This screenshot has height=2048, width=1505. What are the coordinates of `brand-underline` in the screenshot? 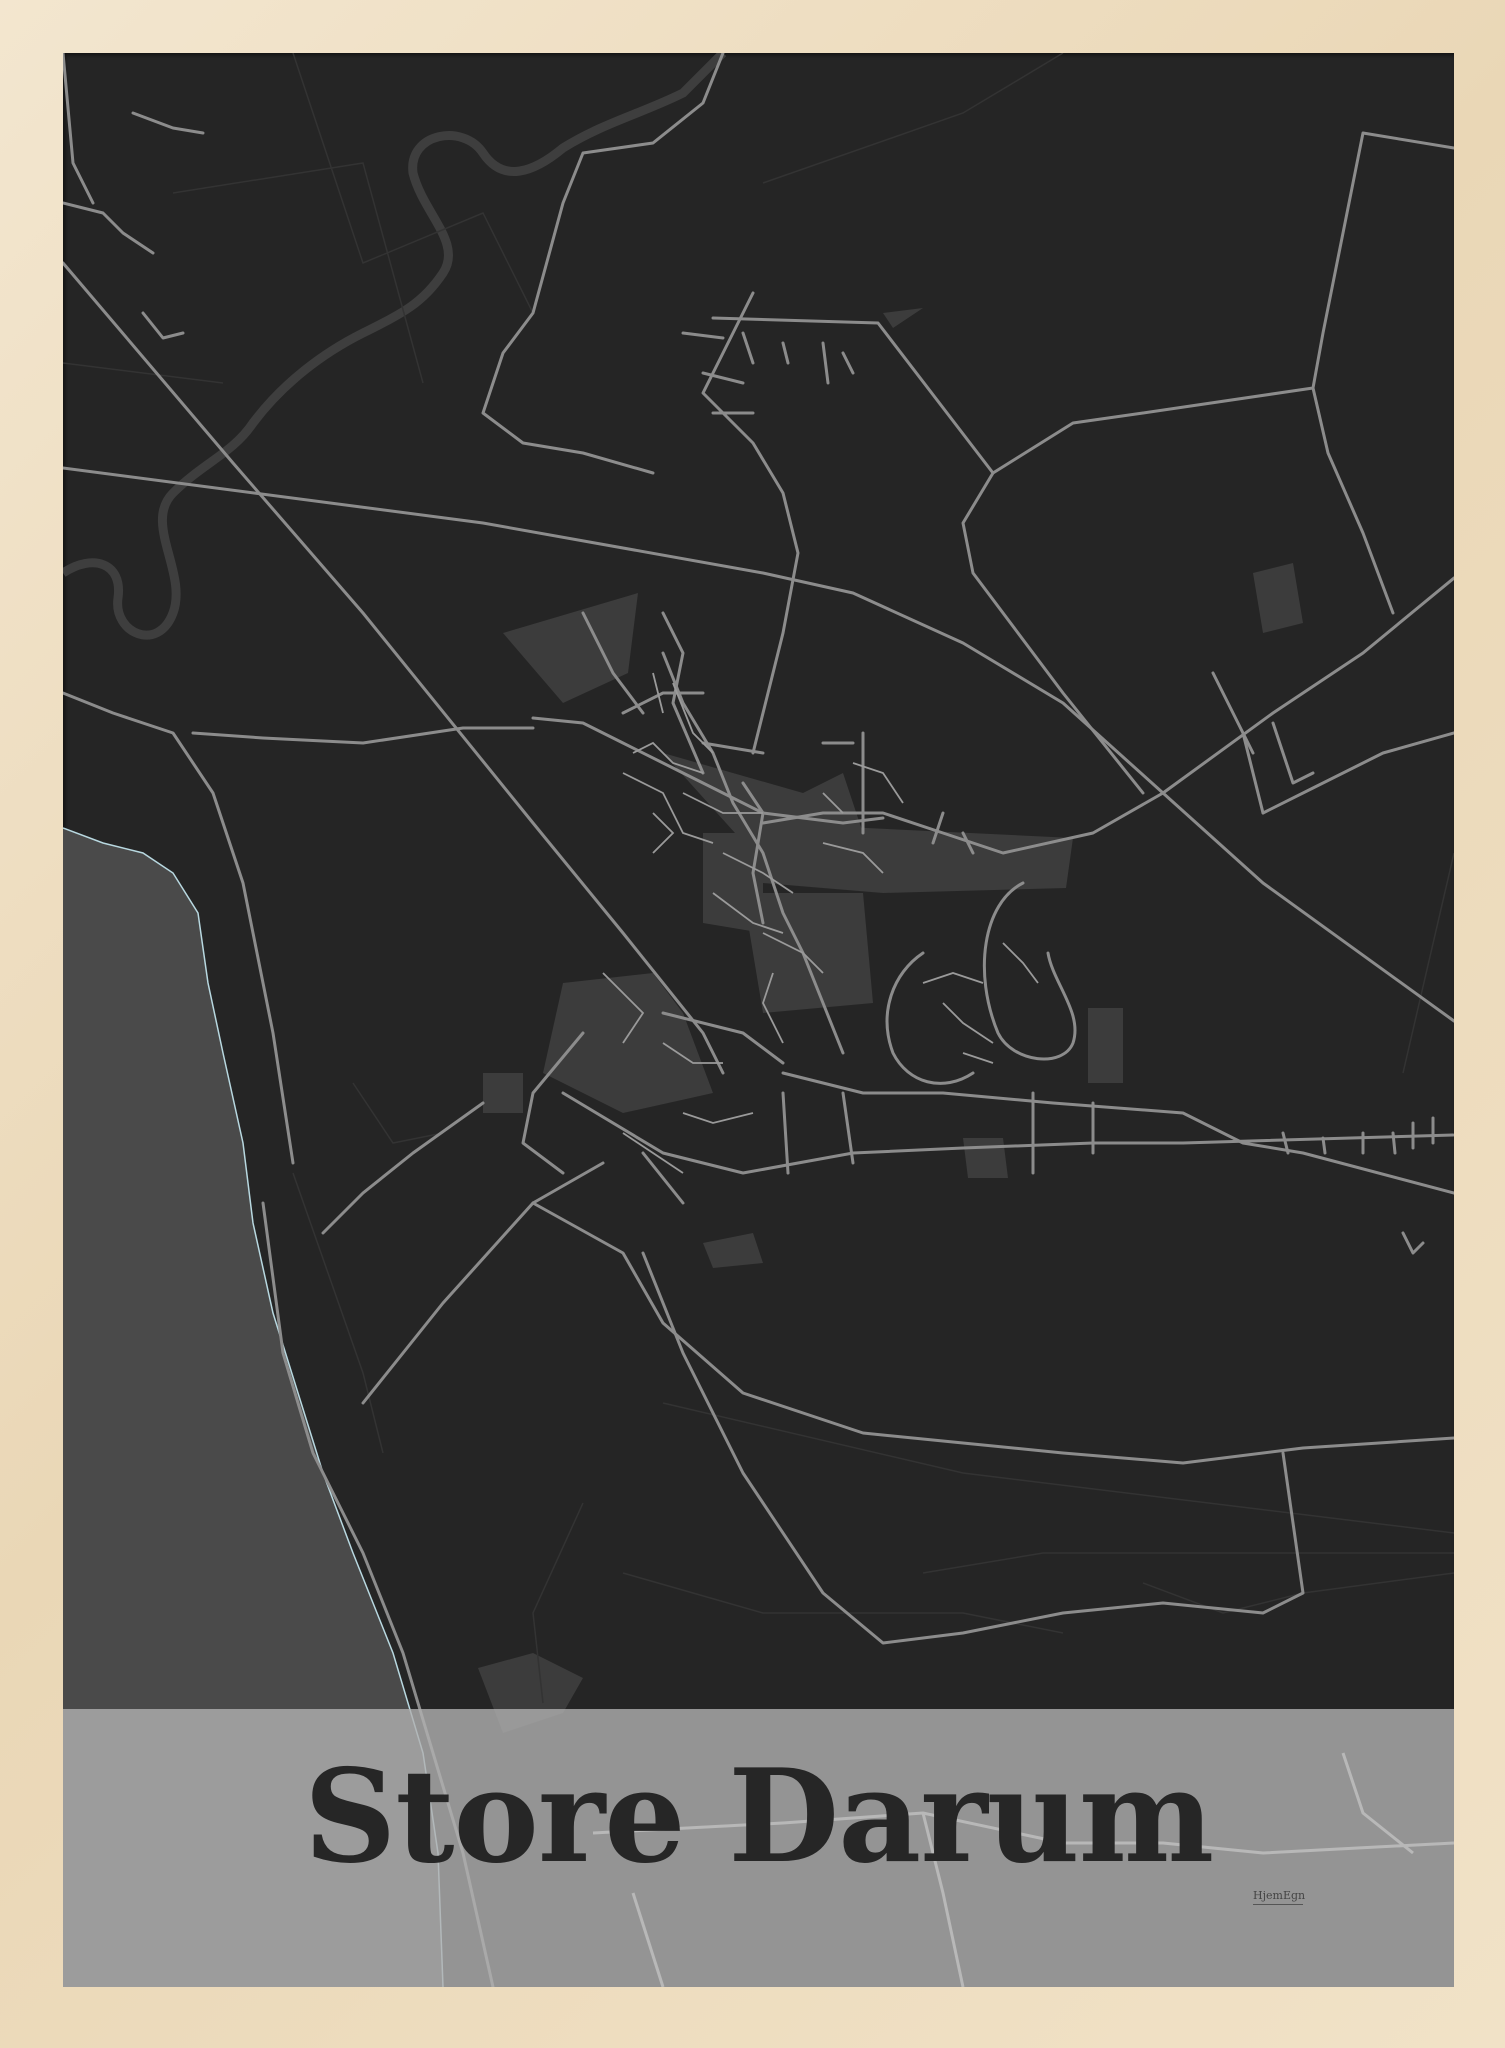 It's located at (1278, 1904).